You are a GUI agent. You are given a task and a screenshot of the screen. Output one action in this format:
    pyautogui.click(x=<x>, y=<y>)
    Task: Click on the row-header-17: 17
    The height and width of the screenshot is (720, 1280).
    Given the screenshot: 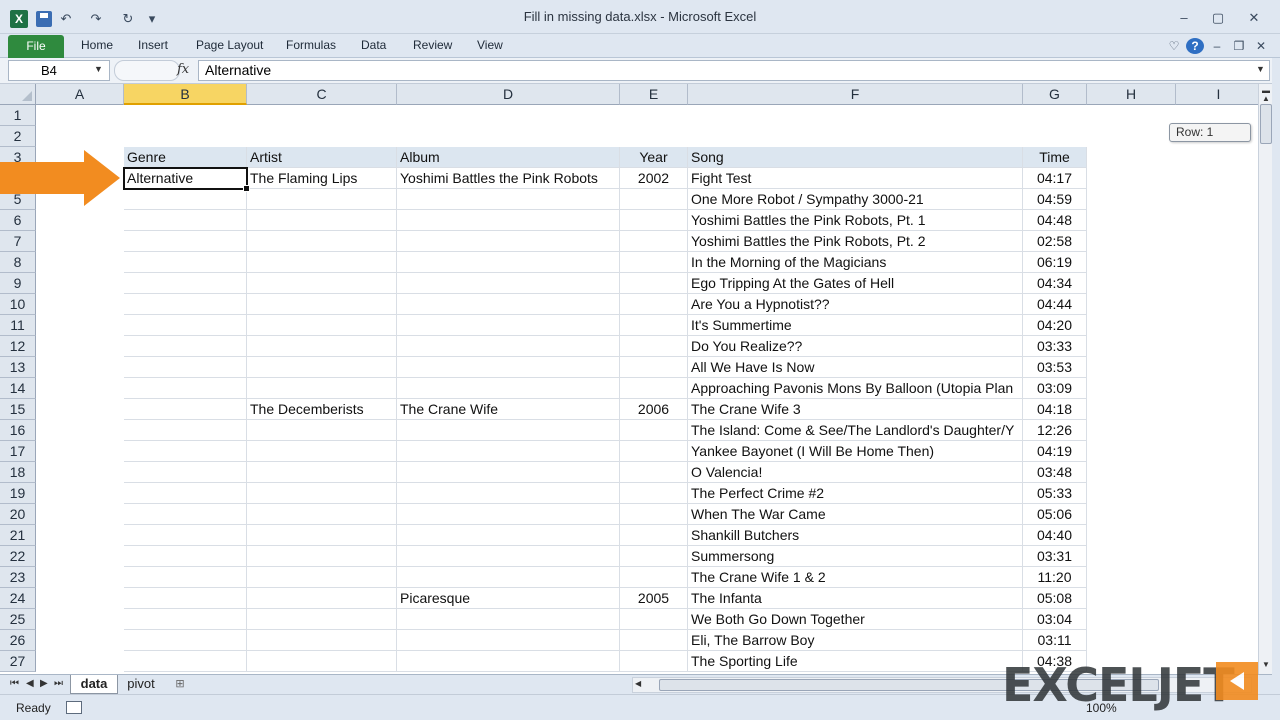 What is the action you would take?
    pyautogui.click(x=18, y=451)
    